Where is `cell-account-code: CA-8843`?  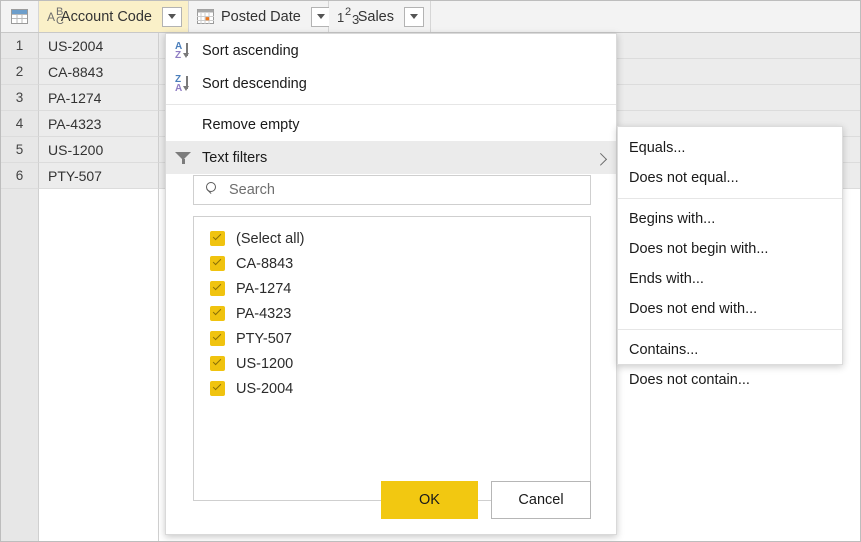
cell-account-code: CA-8843 is located at coordinates (99, 72).